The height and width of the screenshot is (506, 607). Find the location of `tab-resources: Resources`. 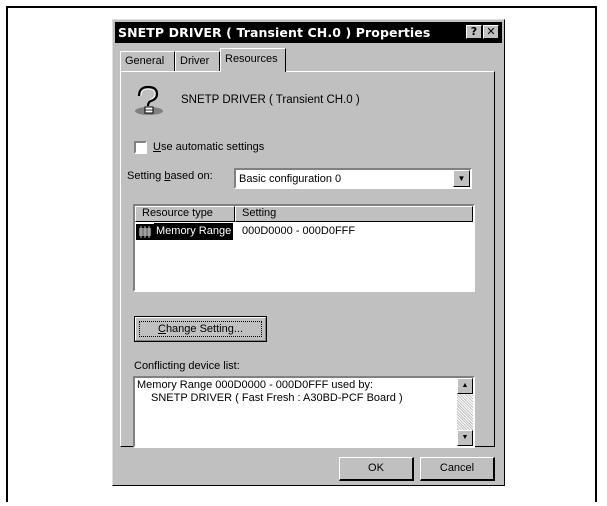

tab-resources: Resources is located at coordinates (253, 60).